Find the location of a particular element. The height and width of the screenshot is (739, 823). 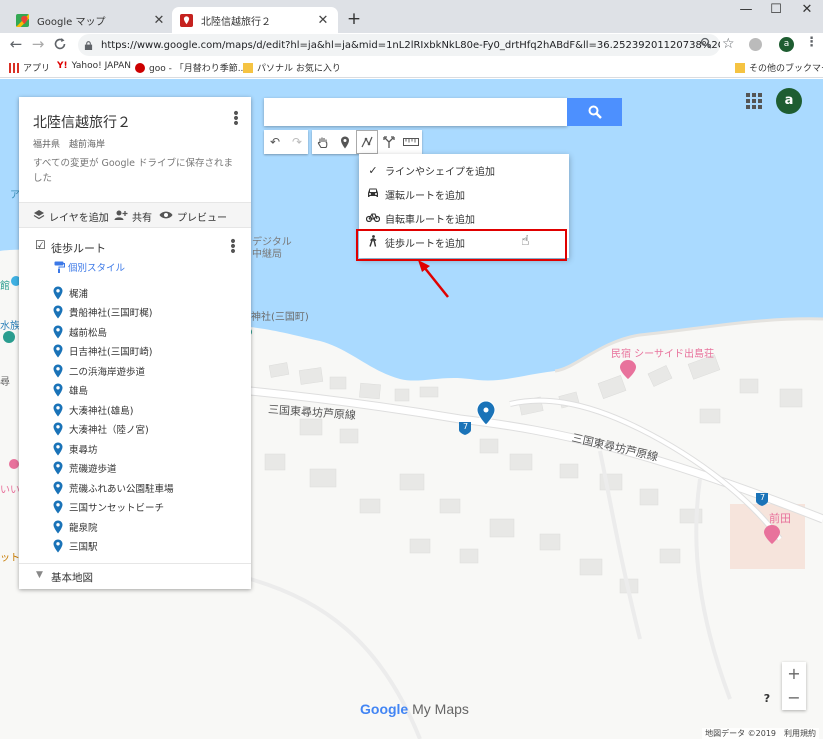

bookmark-yahoo: Y! Yahoo! JAPAN is located at coordinates (94, 66).